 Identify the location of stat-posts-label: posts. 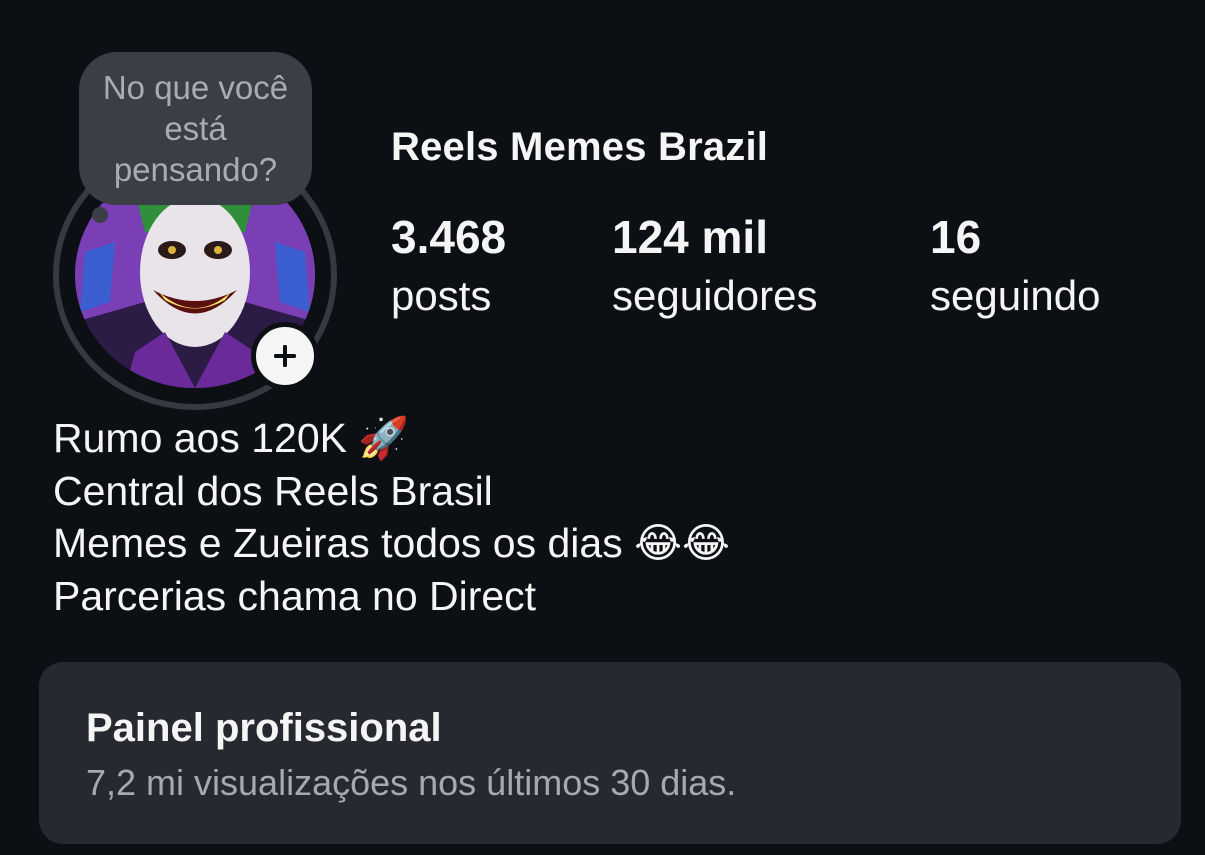
(441, 295).